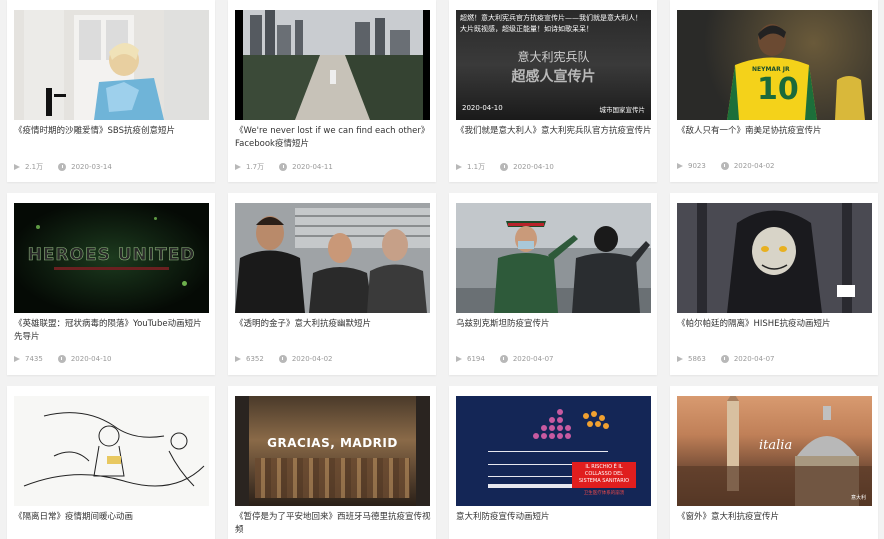  Describe the element at coordinates (333, 525) in the screenshot. I see `video-title: 《暂停是为了平安地回来》西班牙马德里抗疫宣传视频` at that location.